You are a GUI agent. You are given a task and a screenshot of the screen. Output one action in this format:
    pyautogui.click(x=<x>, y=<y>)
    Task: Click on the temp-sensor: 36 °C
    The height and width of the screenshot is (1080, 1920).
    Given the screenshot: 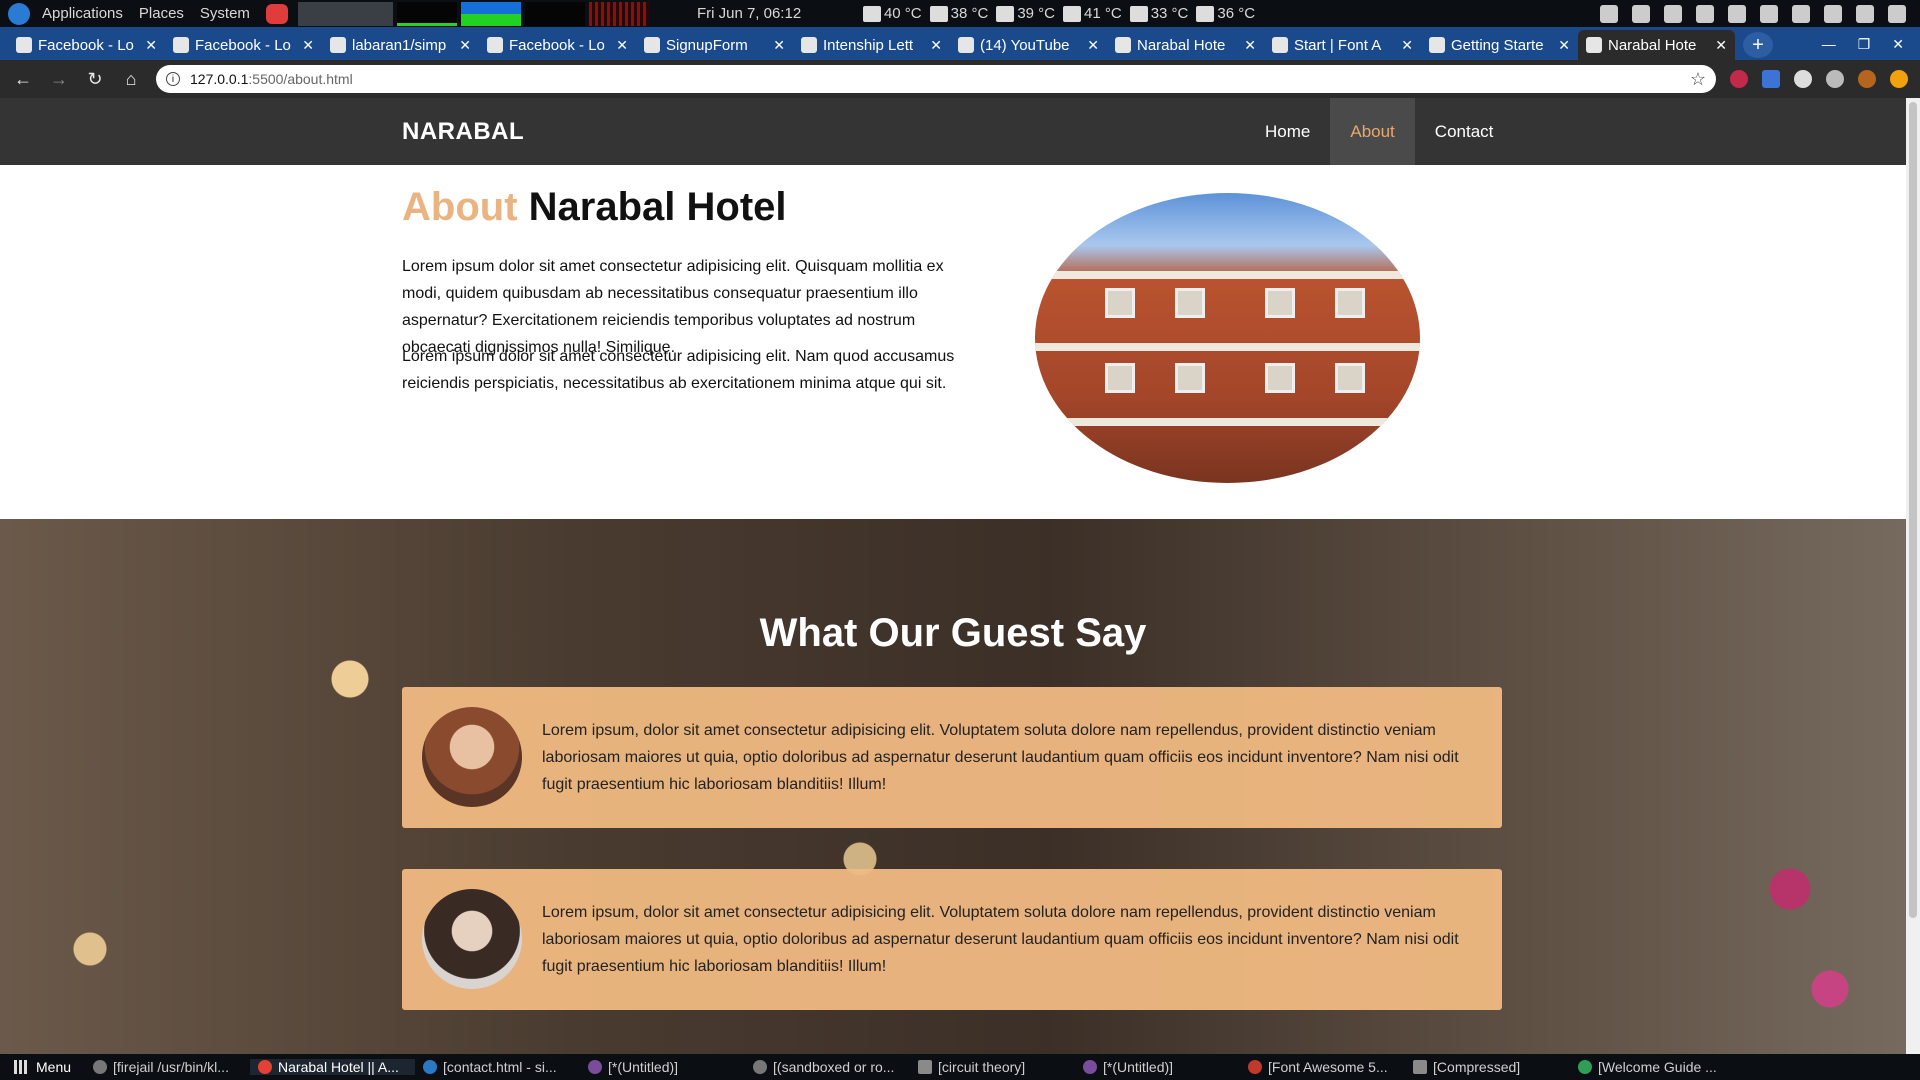 What is the action you would take?
    pyautogui.click(x=1225, y=13)
    